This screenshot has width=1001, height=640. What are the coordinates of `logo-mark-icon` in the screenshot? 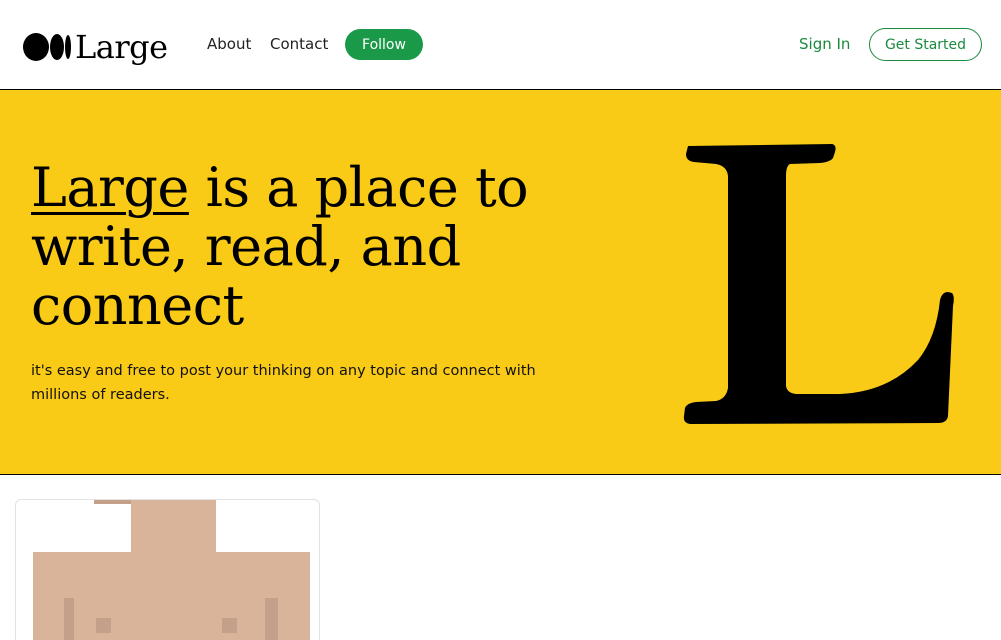 It's located at (47, 47).